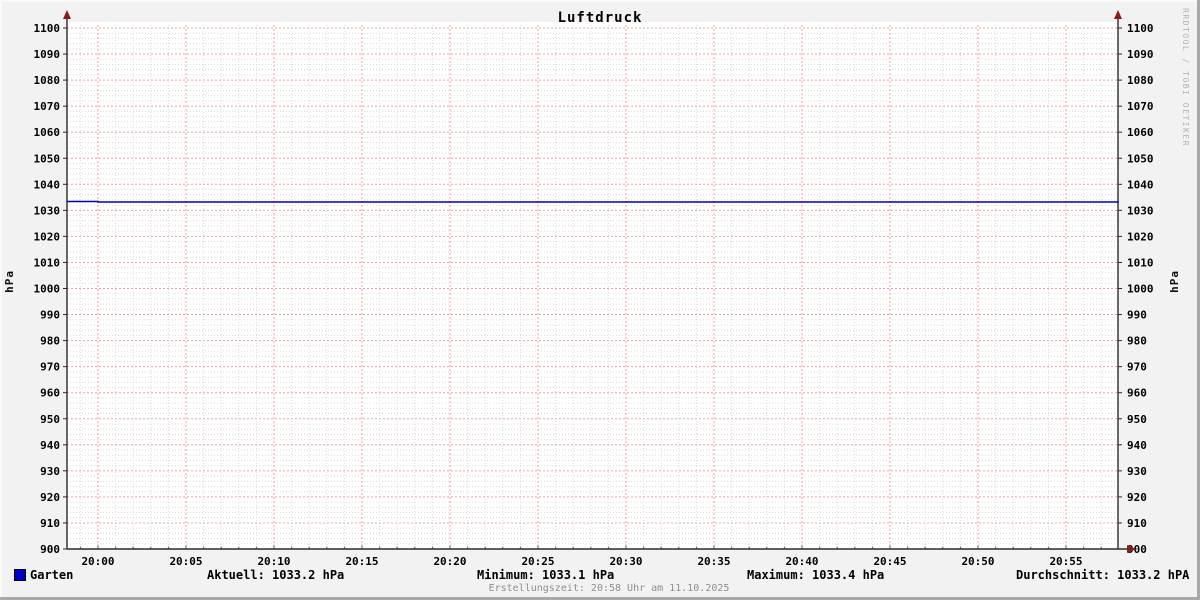 The image size is (1200, 600). I want to click on y-tick-label-right: 940, so click(1137, 445).